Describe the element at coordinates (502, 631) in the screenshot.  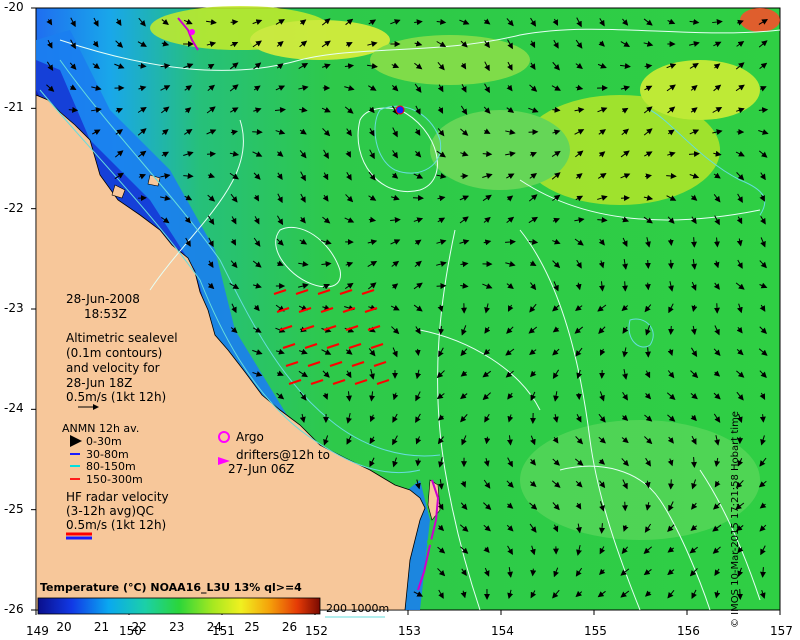
I see `lon-tick-label: 154` at that location.